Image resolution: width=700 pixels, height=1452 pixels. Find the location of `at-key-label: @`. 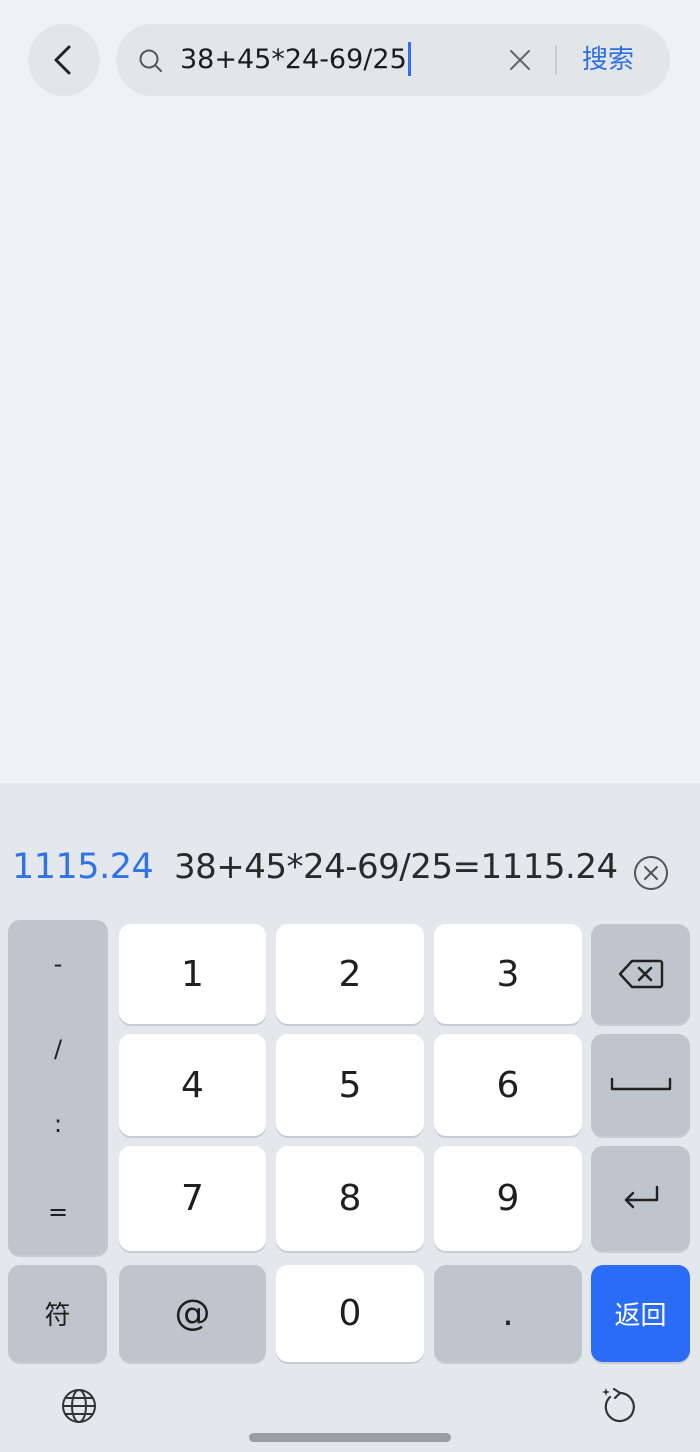

at-key-label: @ is located at coordinates (192, 1313).